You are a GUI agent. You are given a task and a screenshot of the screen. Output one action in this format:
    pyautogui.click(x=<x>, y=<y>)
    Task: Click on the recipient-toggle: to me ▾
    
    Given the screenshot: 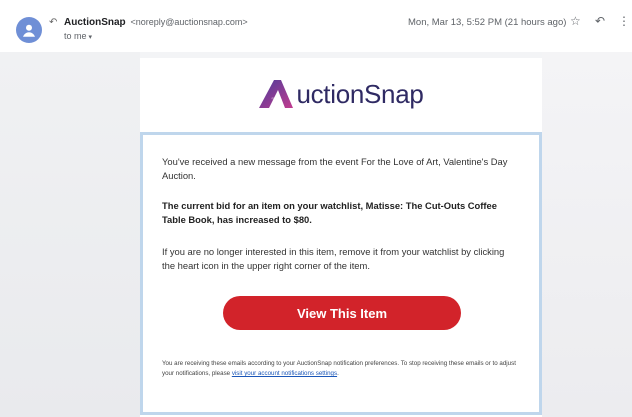 What is the action you would take?
    pyautogui.click(x=78, y=36)
    